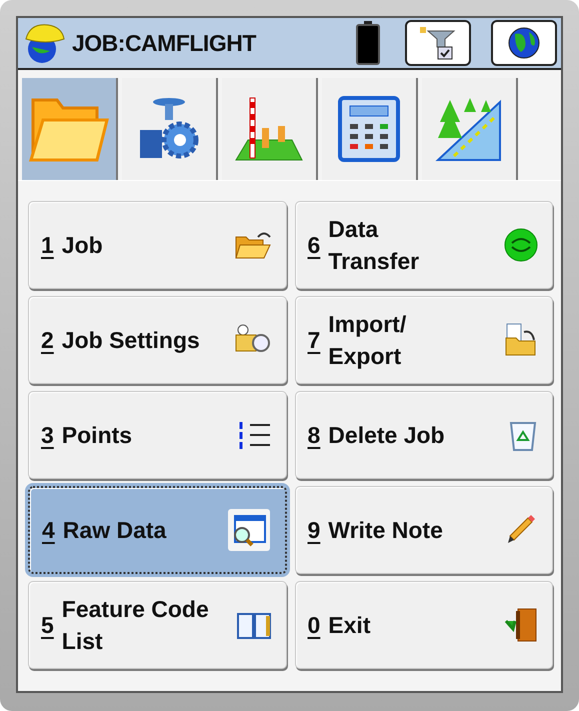  What do you see at coordinates (521, 340) in the screenshot?
I see `import-export-icon` at bounding box center [521, 340].